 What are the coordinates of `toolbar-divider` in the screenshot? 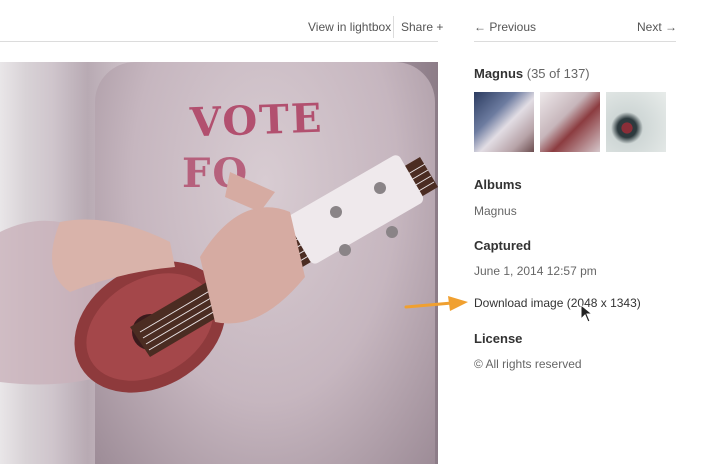 It's located at (219, 41).